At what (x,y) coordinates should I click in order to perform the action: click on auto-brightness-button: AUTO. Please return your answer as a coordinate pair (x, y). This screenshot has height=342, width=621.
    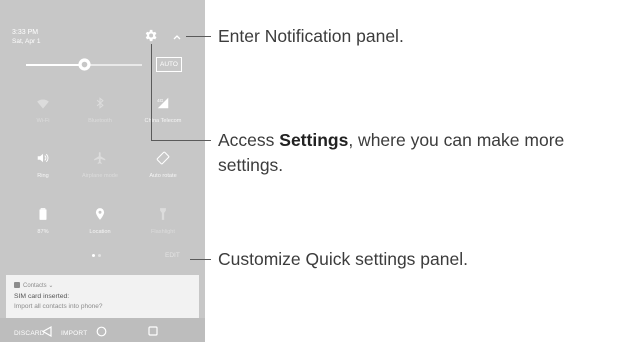
    Looking at the image, I should click on (169, 64).